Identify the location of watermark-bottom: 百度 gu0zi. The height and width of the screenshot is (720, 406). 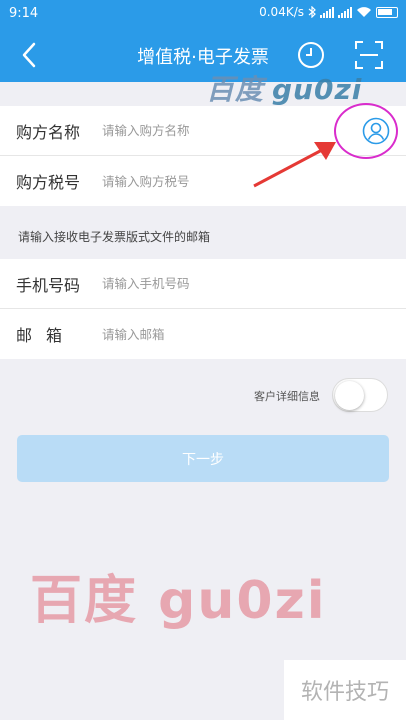
(178, 601).